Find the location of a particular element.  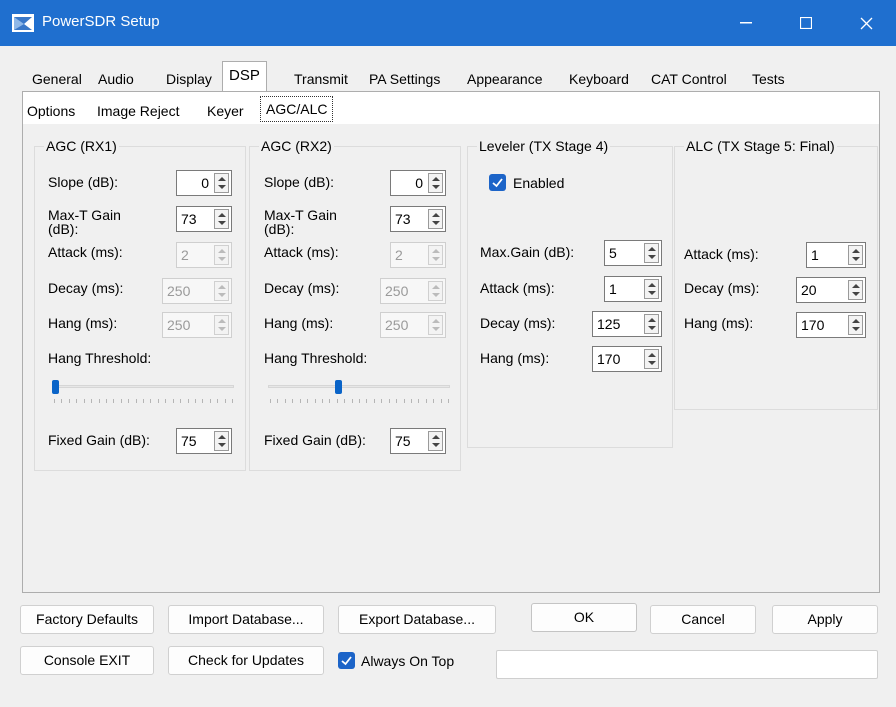

rx1-slope-value: 0 is located at coordinates (205, 183).